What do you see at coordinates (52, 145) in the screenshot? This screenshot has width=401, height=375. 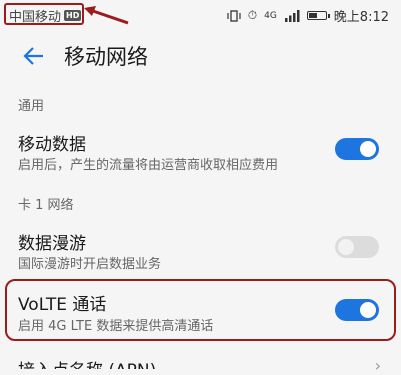 I see `mobile-data-title: 移动数据` at bounding box center [52, 145].